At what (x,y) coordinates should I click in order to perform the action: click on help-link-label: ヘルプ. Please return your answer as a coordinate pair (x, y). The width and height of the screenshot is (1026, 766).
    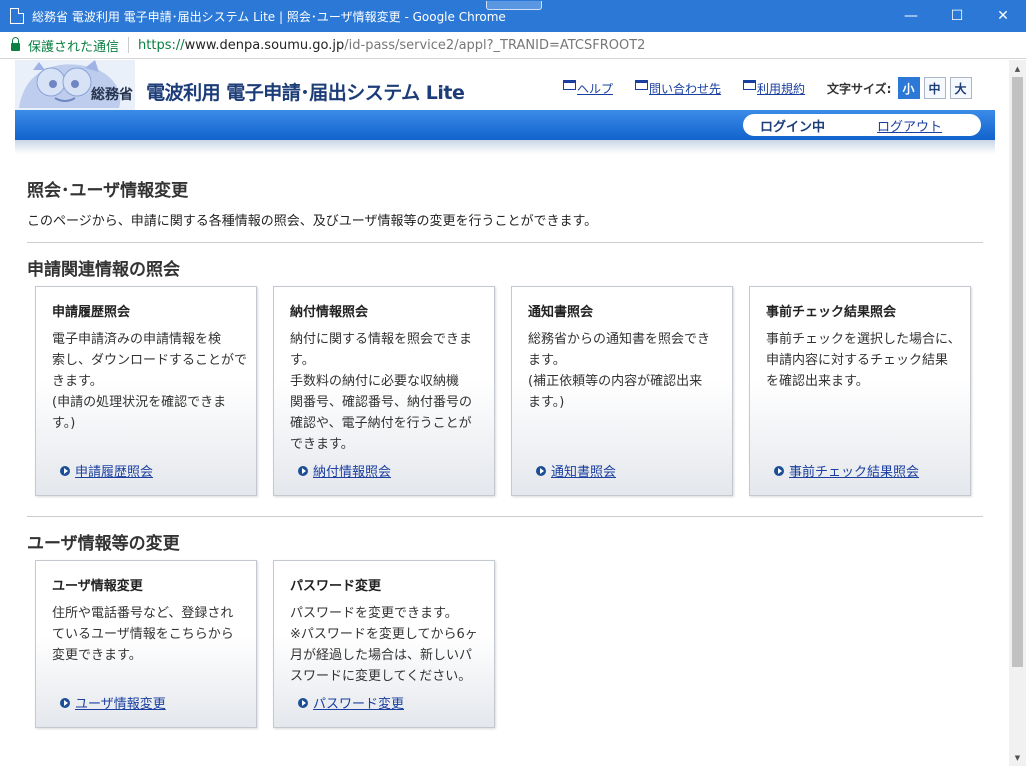
    Looking at the image, I should click on (595, 88).